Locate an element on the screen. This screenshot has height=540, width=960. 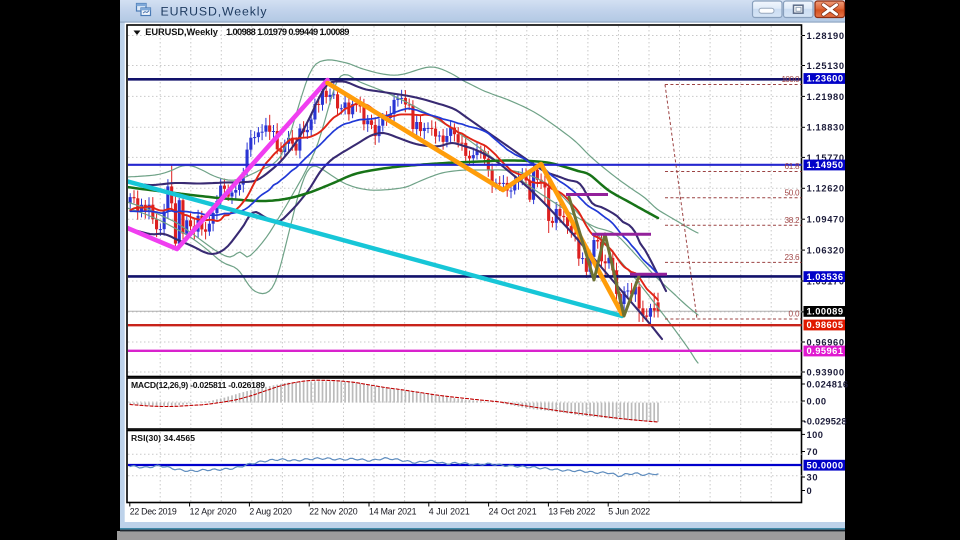
svg-text: 2 Aug 2020 is located at coordinates (270, 512).